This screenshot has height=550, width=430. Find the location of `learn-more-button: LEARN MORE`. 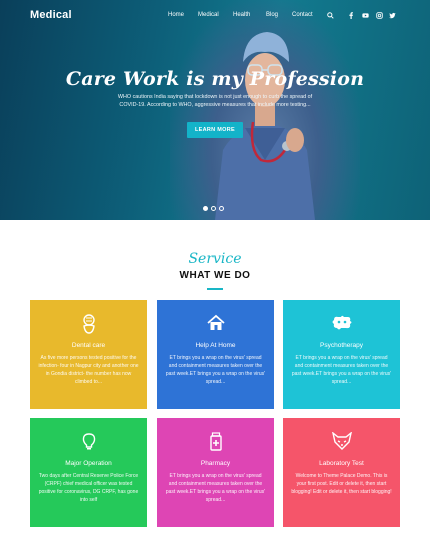

learn-more-button: LEARN MORE is located at coordinates (215, 130).